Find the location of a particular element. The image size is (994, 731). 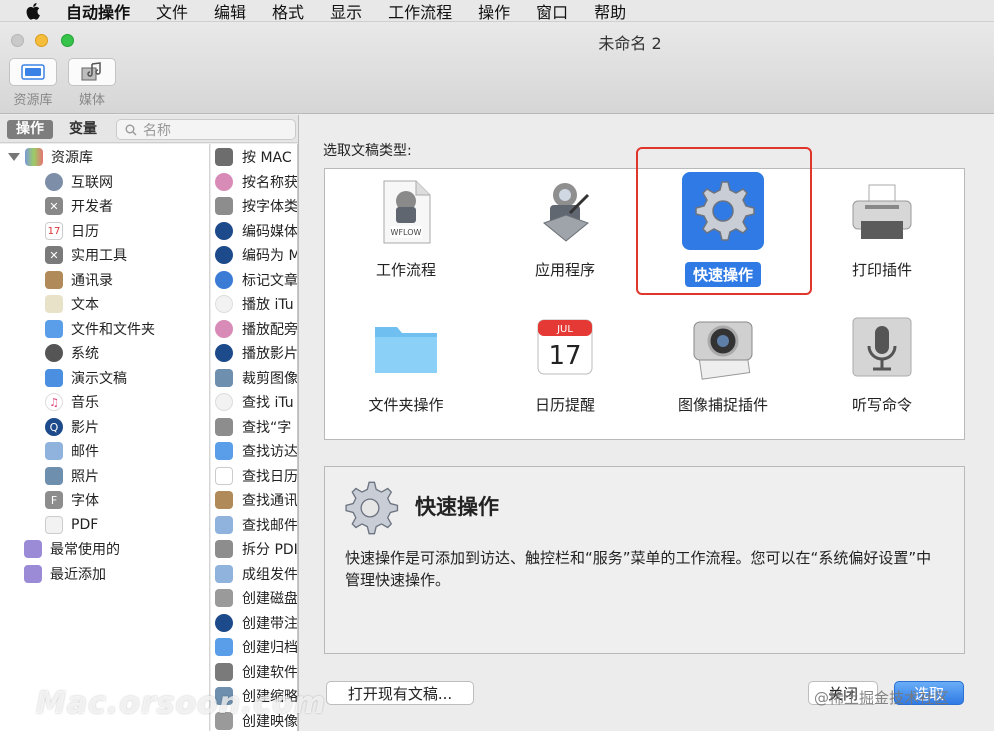

action-label: 编码媒体 is located at coordinates (270, 232).